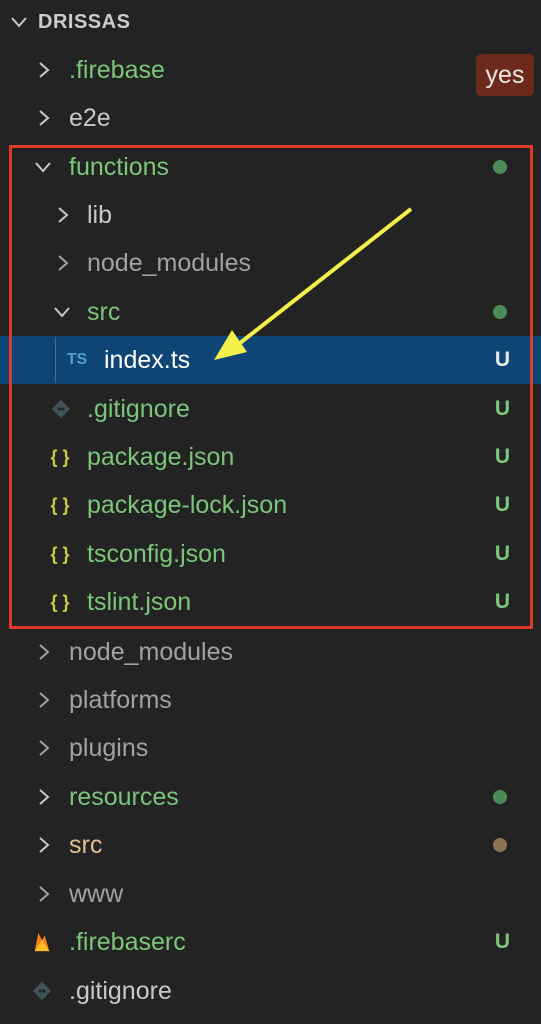  What do you see at coordinates (147, 360) in the screenshot?
I see `tree-item-label: index.ts` at bounding box center [147, 360].